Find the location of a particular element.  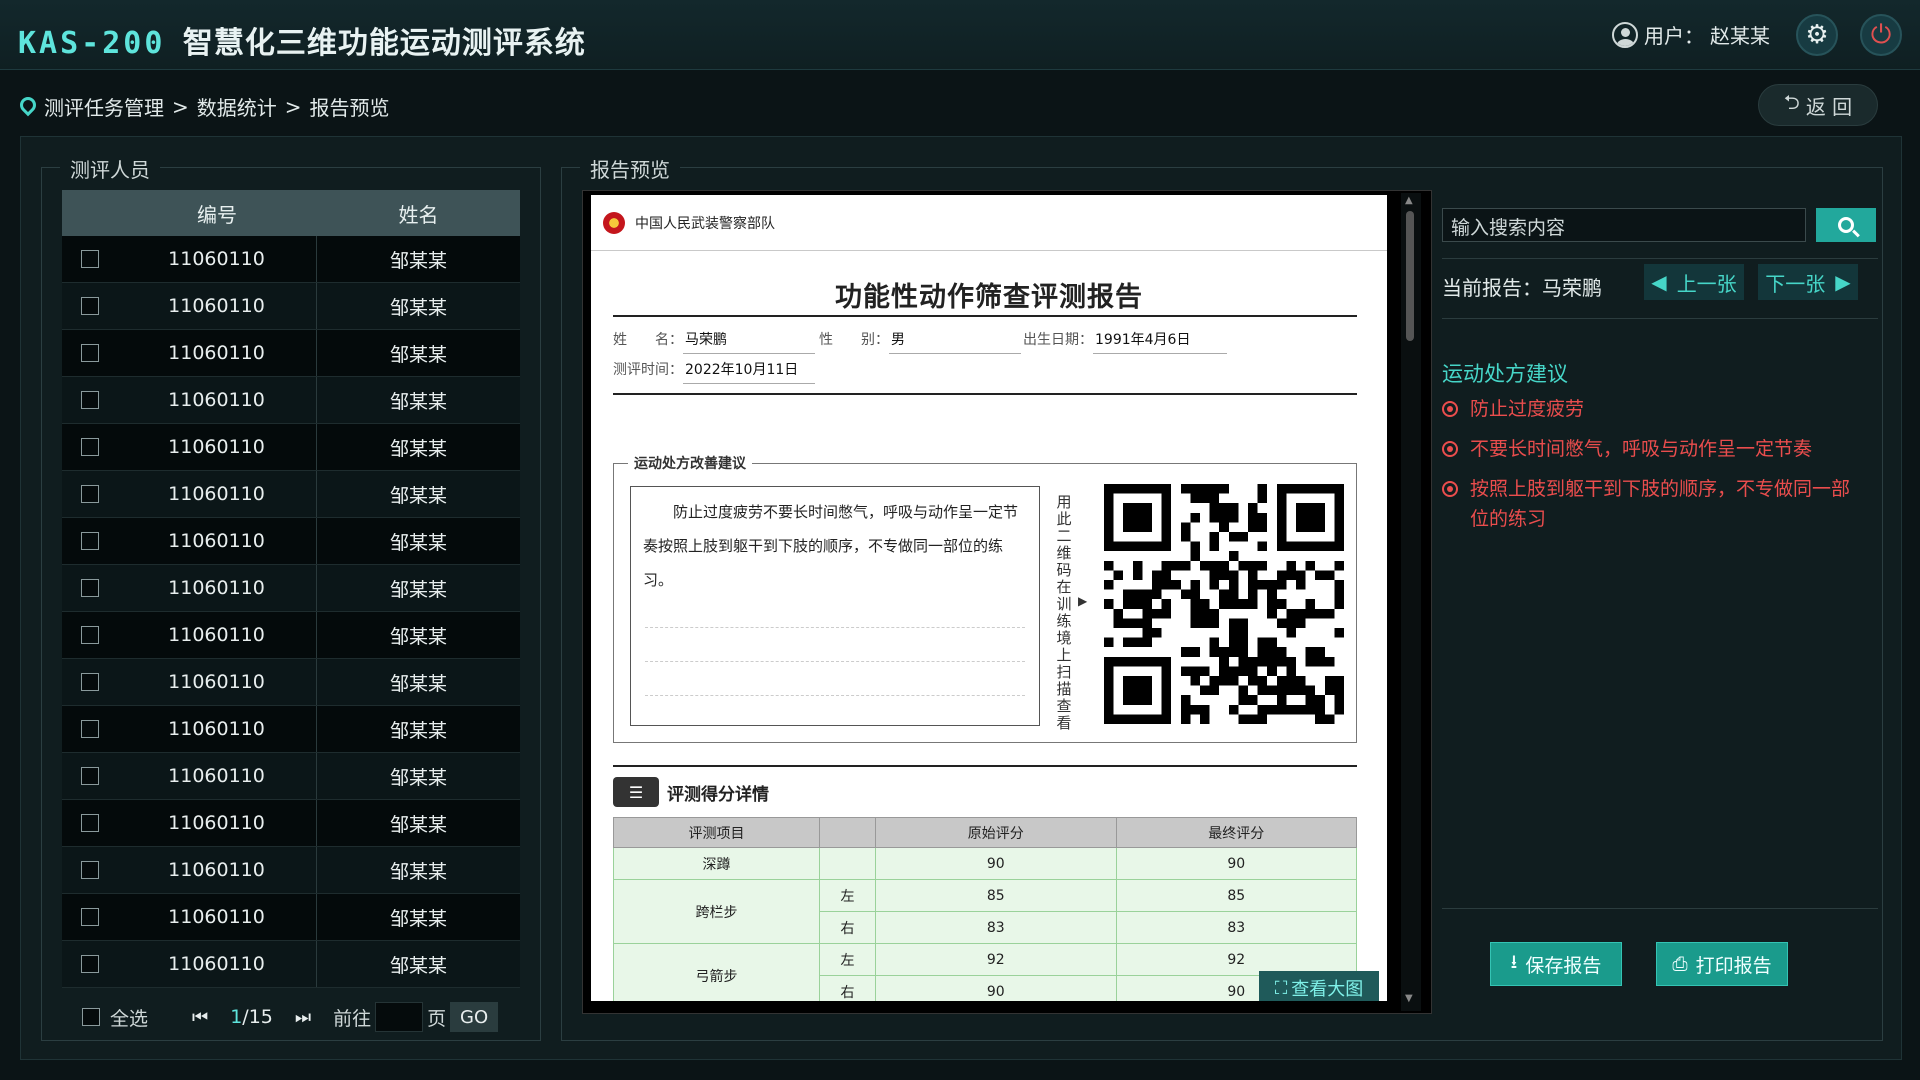

gear-icon: ⚙ is located at coordinates (1817, 35).